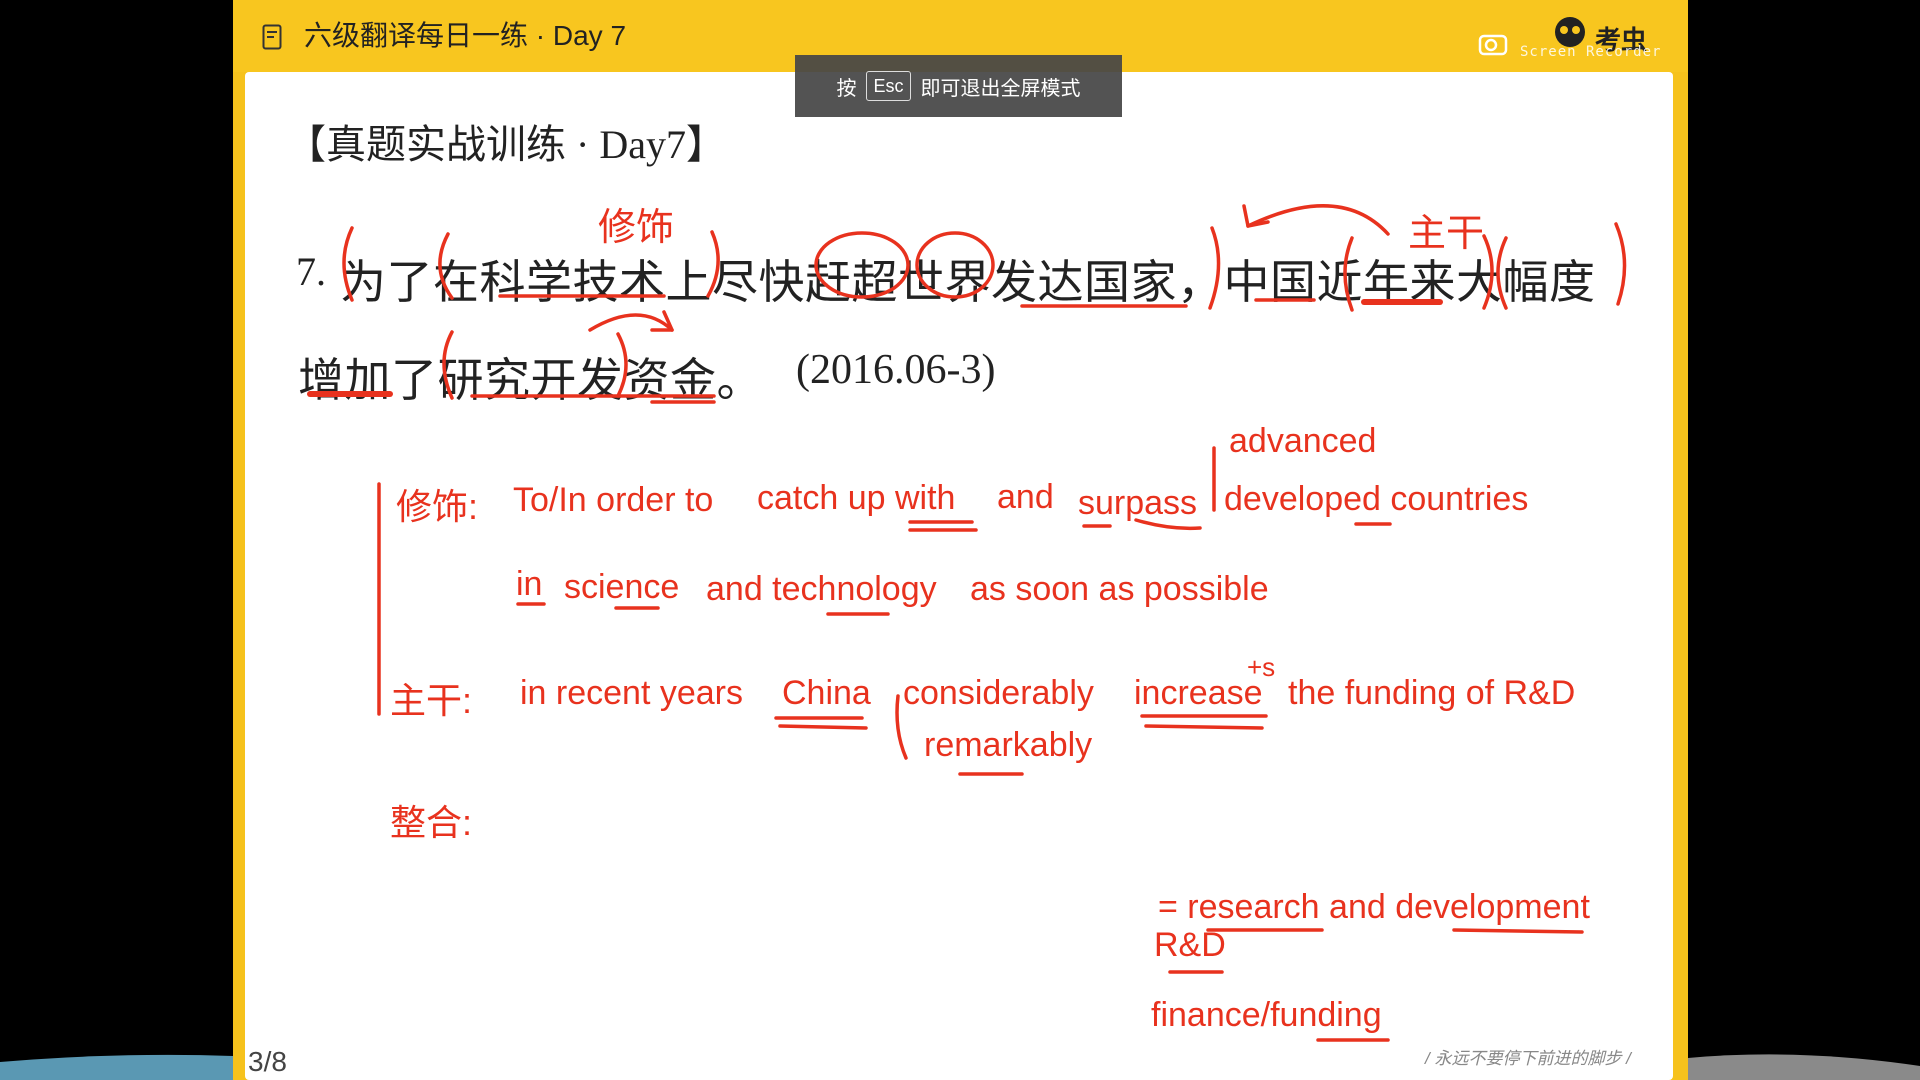  I want to click on slide-heading: 【真题实战训练 · Day7】, so click(506, 144).